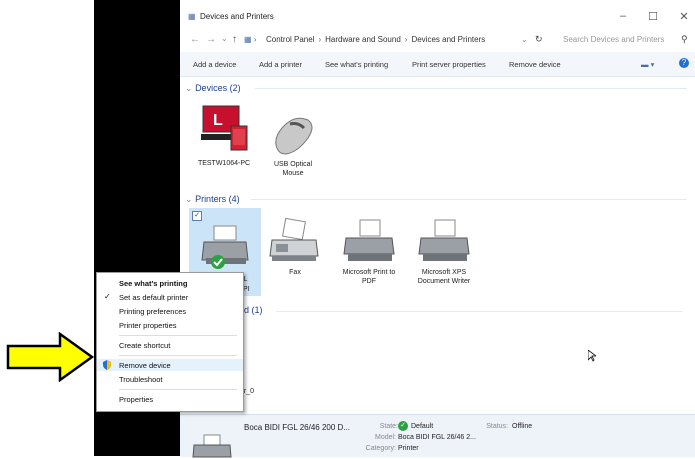  What do you see at coordinates (224, 163) in the screenshot?
I see `device-label: TESTW1064-PC` at bounding box center [224, 163].